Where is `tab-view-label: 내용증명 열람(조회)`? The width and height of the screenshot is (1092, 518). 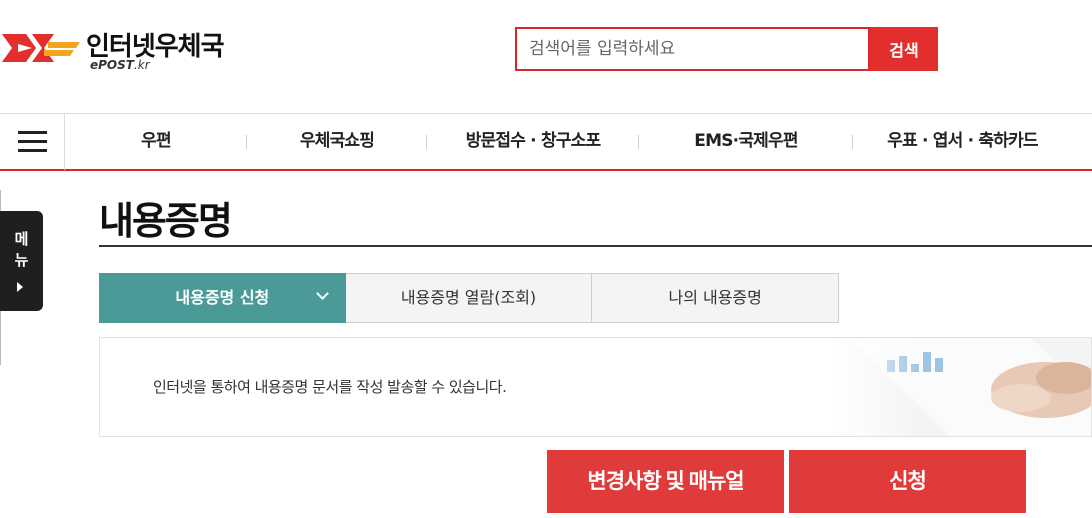
tab-view-label: 내용증명 열람(조회) is located at coordinates (468, 297).